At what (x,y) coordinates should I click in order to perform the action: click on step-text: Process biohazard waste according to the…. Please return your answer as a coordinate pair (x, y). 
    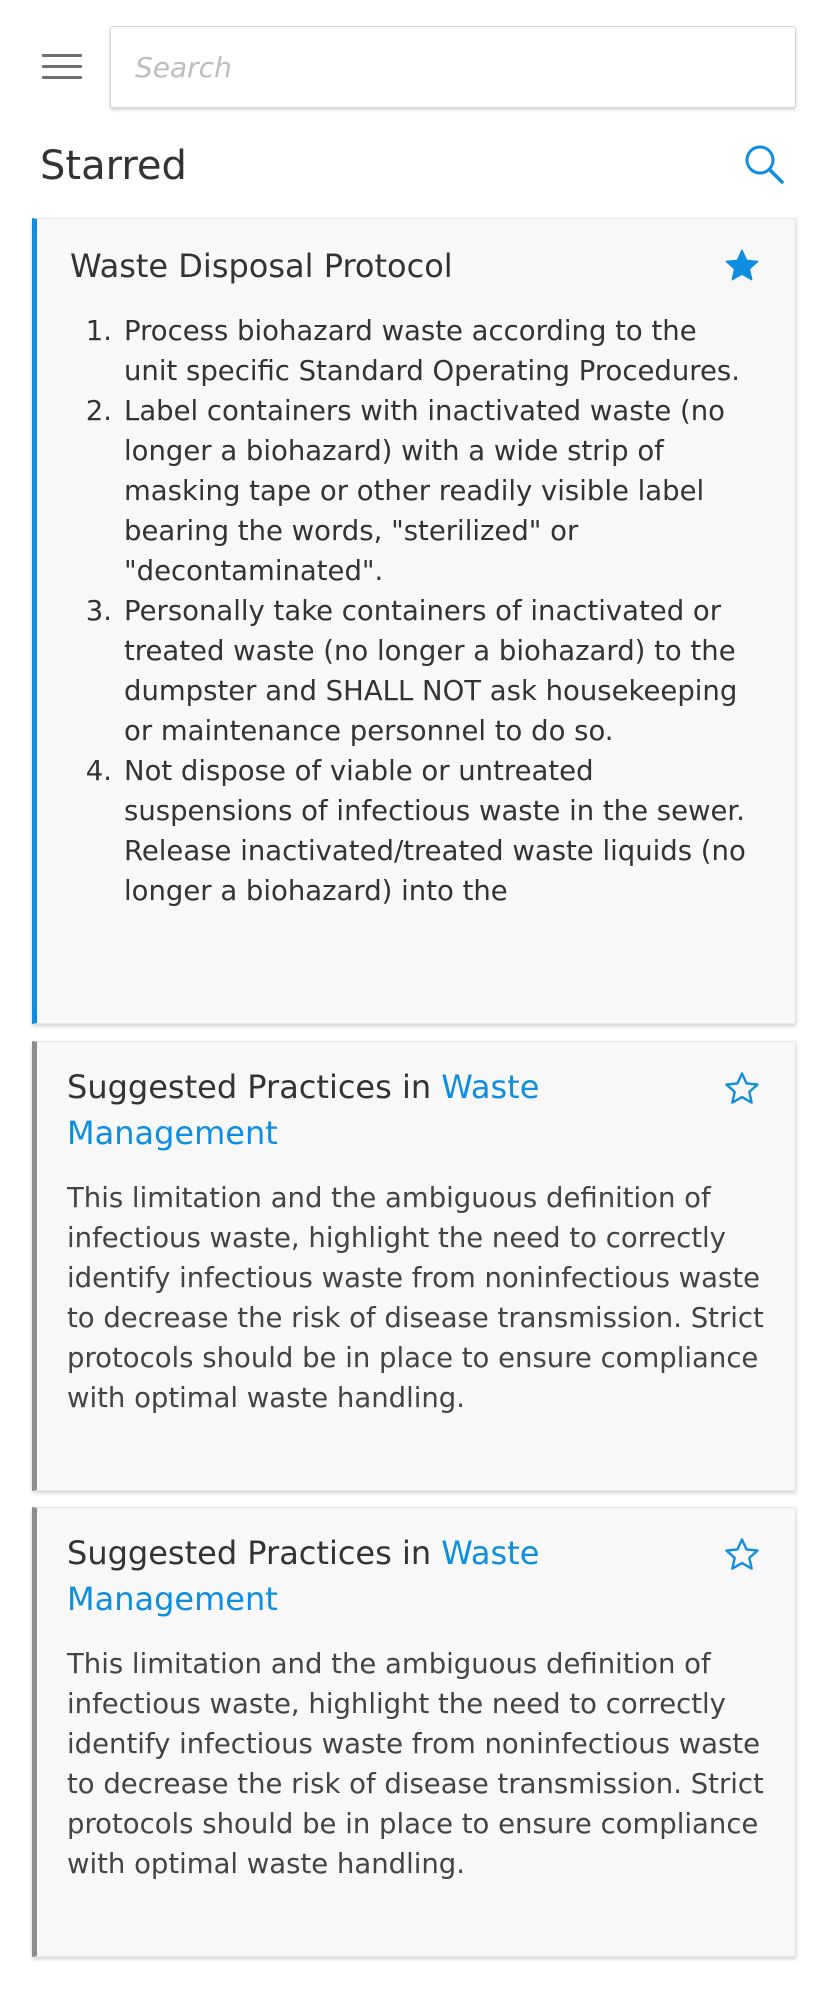
    Looking at the image, I should click on (432, 351).